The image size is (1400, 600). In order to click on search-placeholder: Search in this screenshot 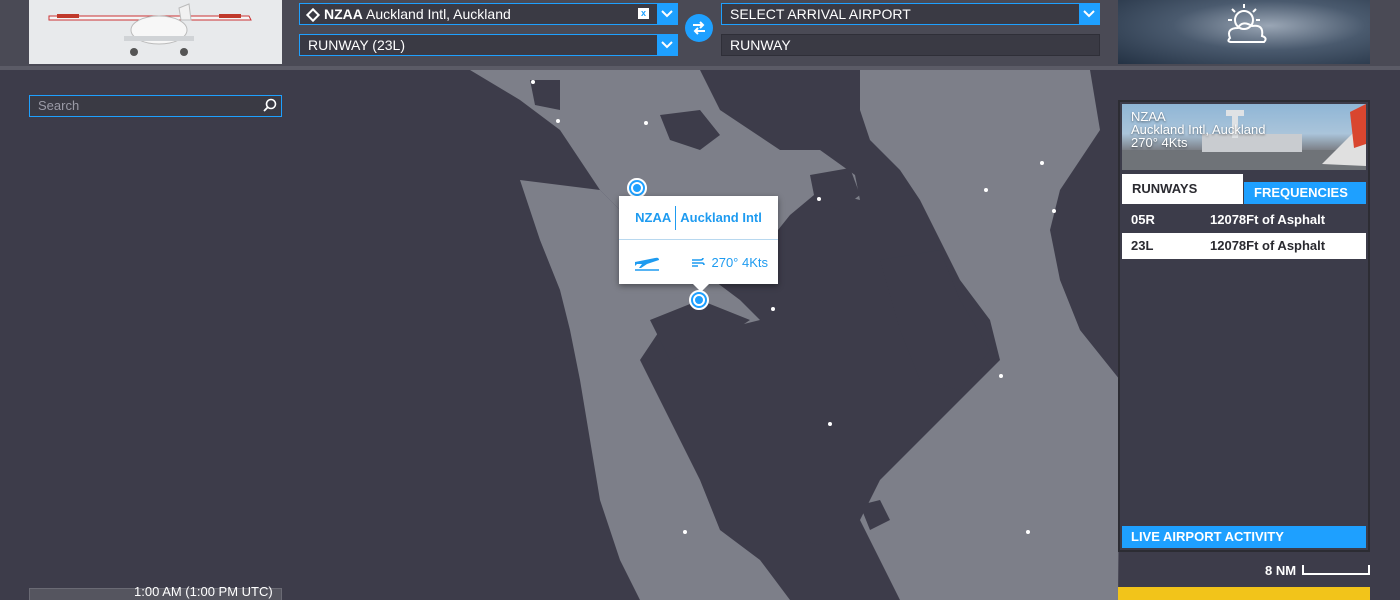, I will do `click(59, 105)`.